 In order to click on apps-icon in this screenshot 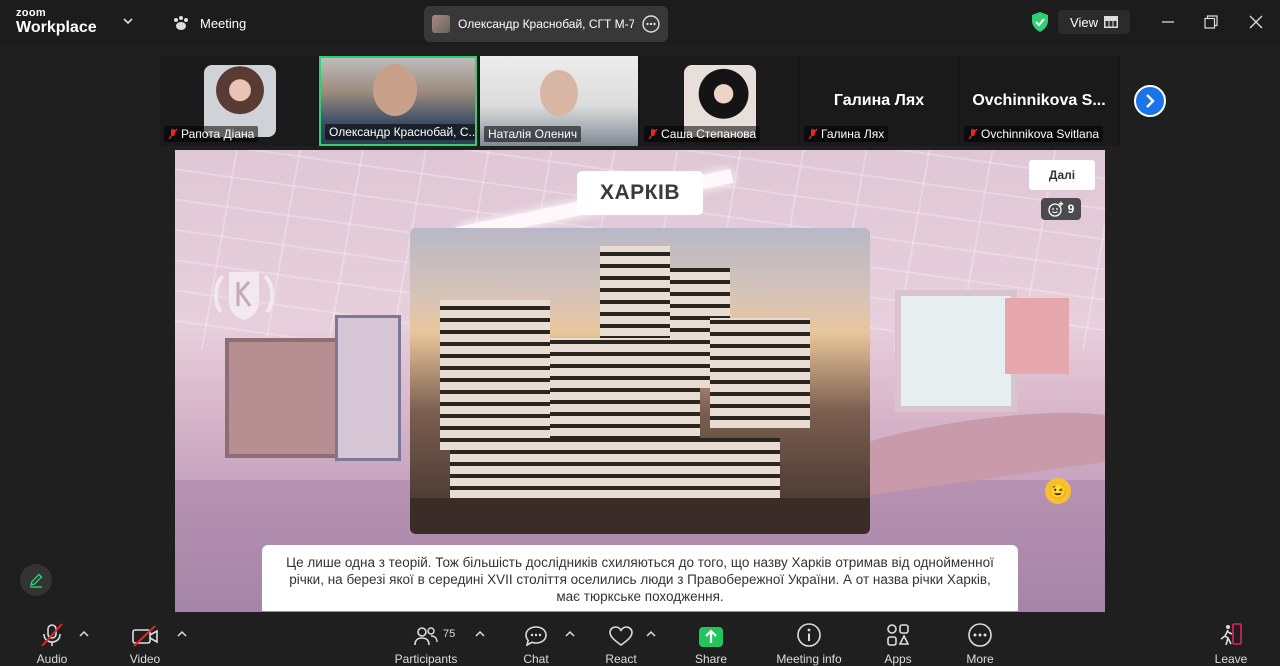, I will do `click(898, 635)`.